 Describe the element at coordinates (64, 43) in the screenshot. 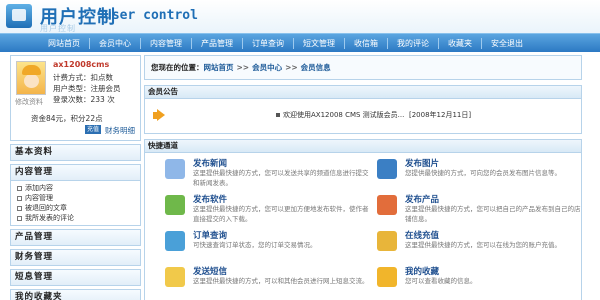

I see `nav-home: 网站首页` at that location.